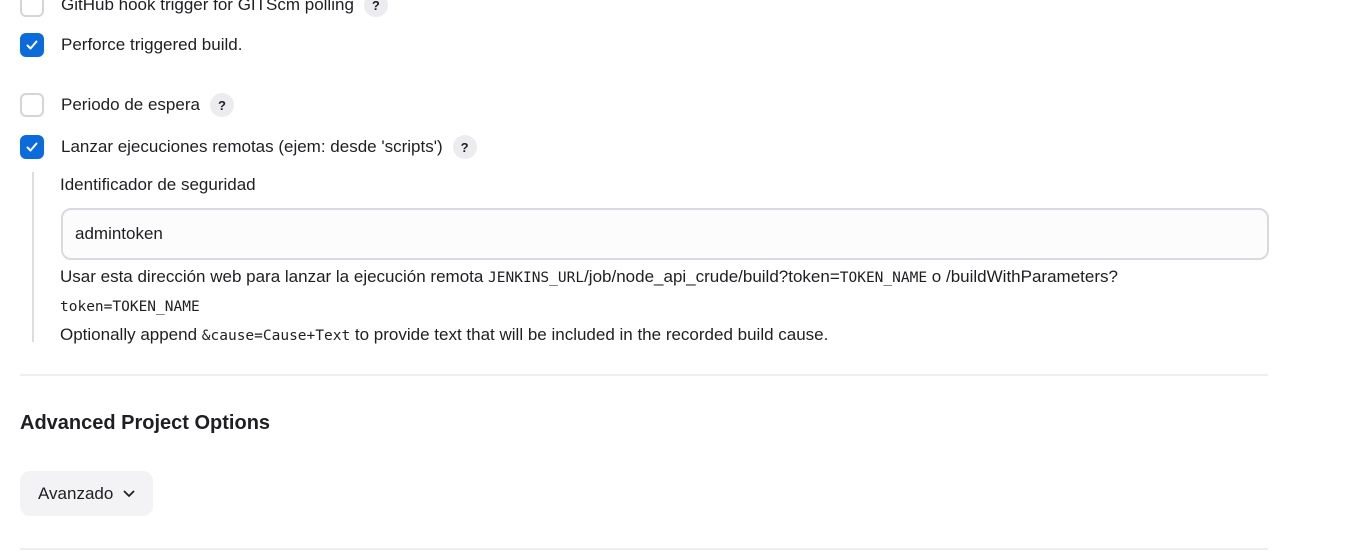 The width and height of the screenshot is (1355, 553). I want to click on remote-trigger-help-icon: ?, so click(464, 147).